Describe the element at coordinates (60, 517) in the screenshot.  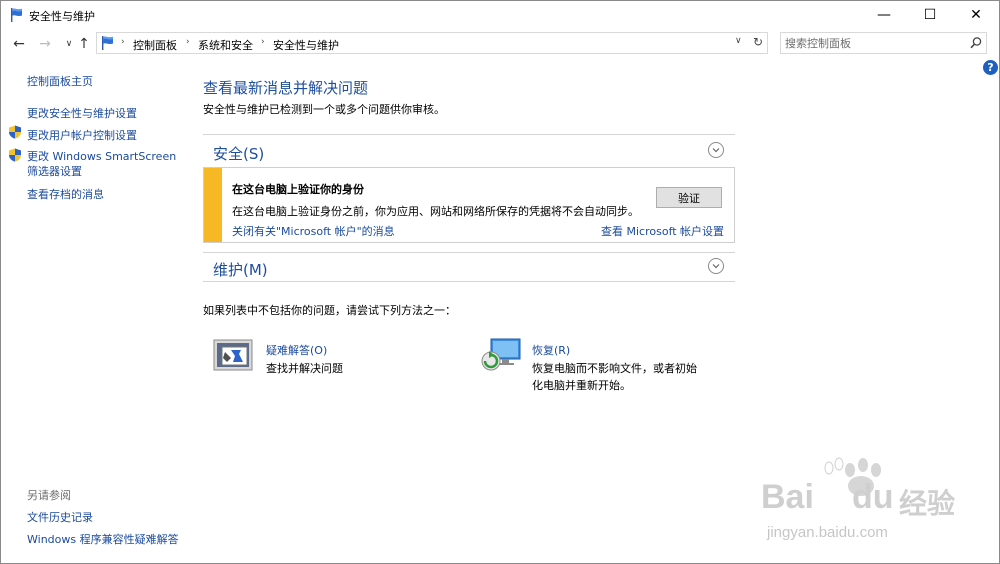
I see `file-history-link: 文件历史记录` at that location.